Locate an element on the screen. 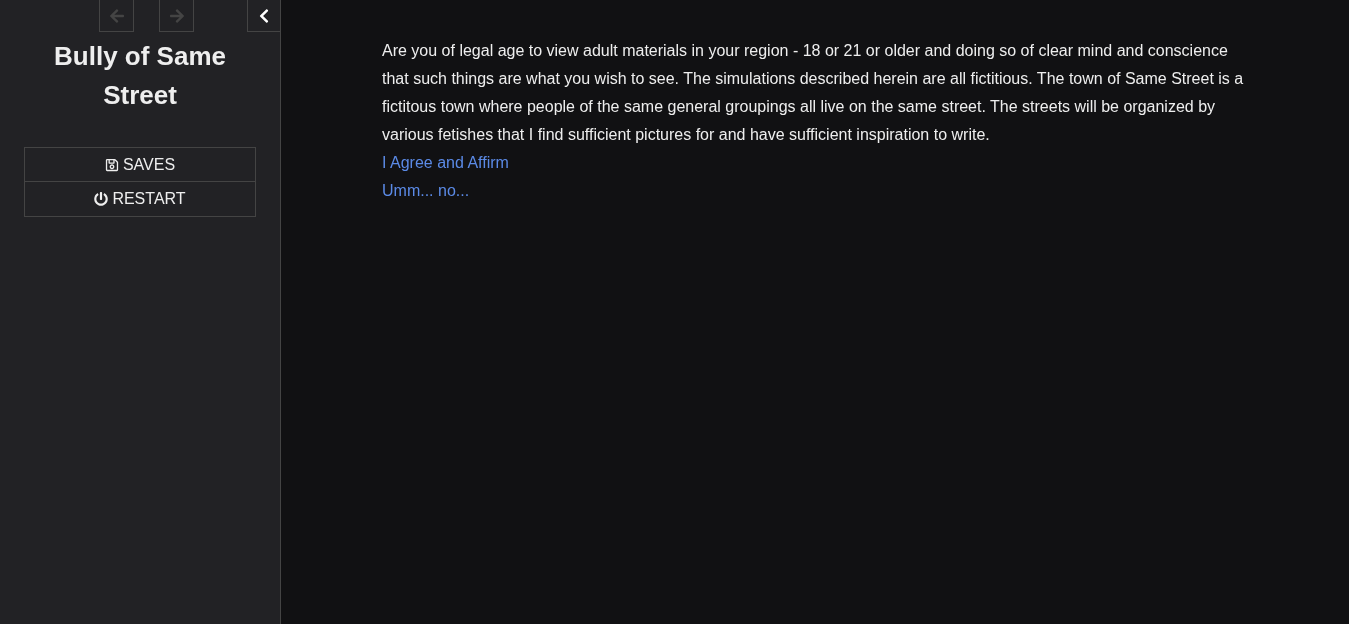  story-title: Bully of Same Street is located at coordinates (140, 76).